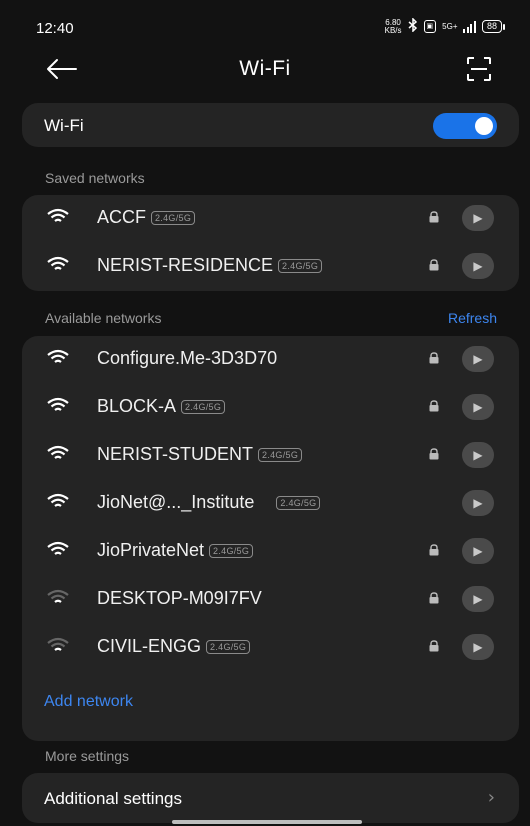 Image resolution: width=530 pixels, height=826 pixels. I want to click on app-bar: Wi-Fi, so click(265, 70).